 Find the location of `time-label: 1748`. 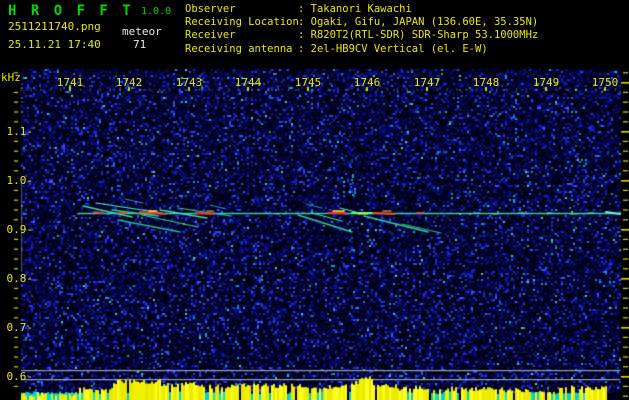

time-label: 1748 is located at coordinates (486, 82).